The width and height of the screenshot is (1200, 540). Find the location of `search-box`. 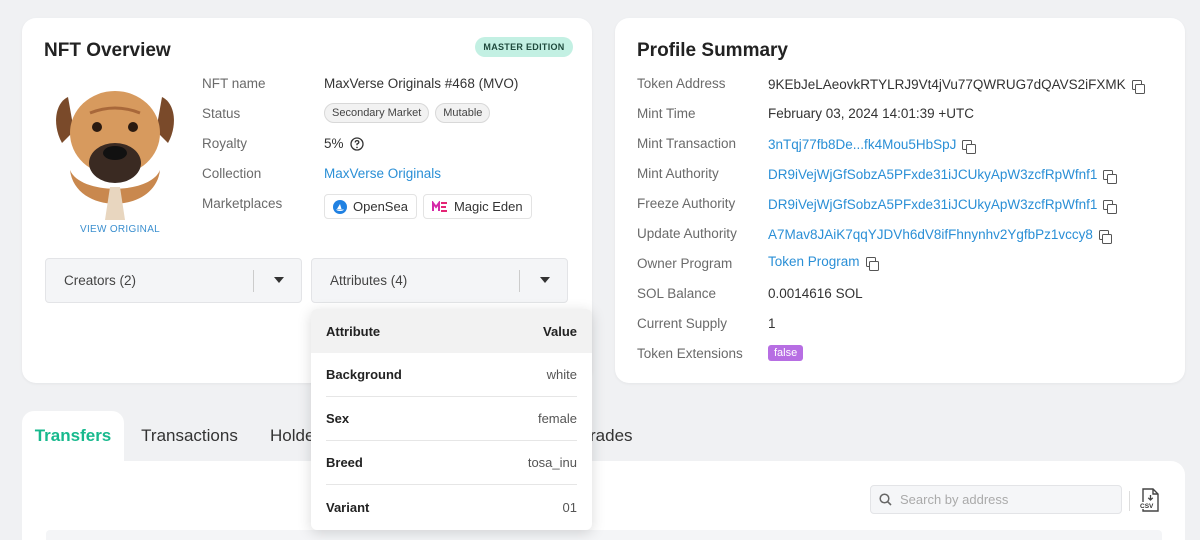

search-box is located at coordinates (996, 499).